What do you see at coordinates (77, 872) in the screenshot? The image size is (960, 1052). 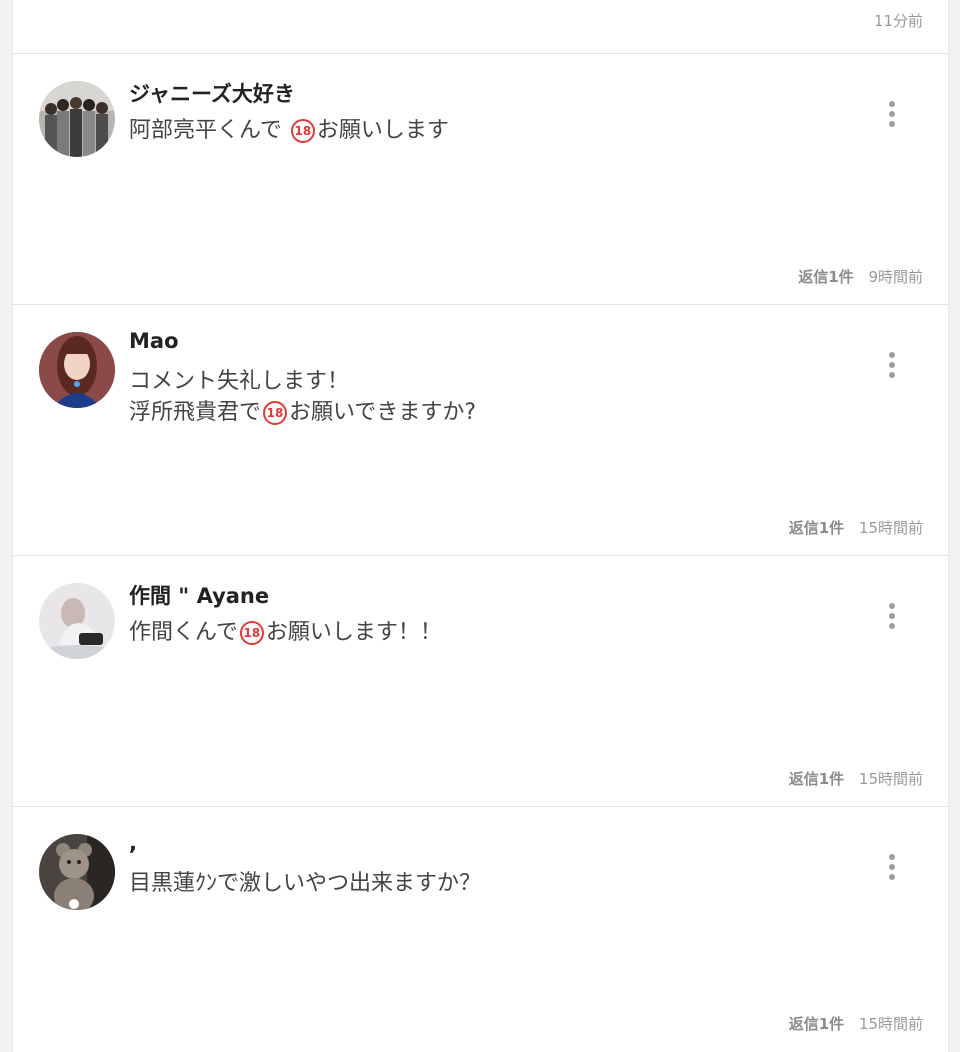 I see `teddy-bear-avatar` at bounding box center [77, 872].